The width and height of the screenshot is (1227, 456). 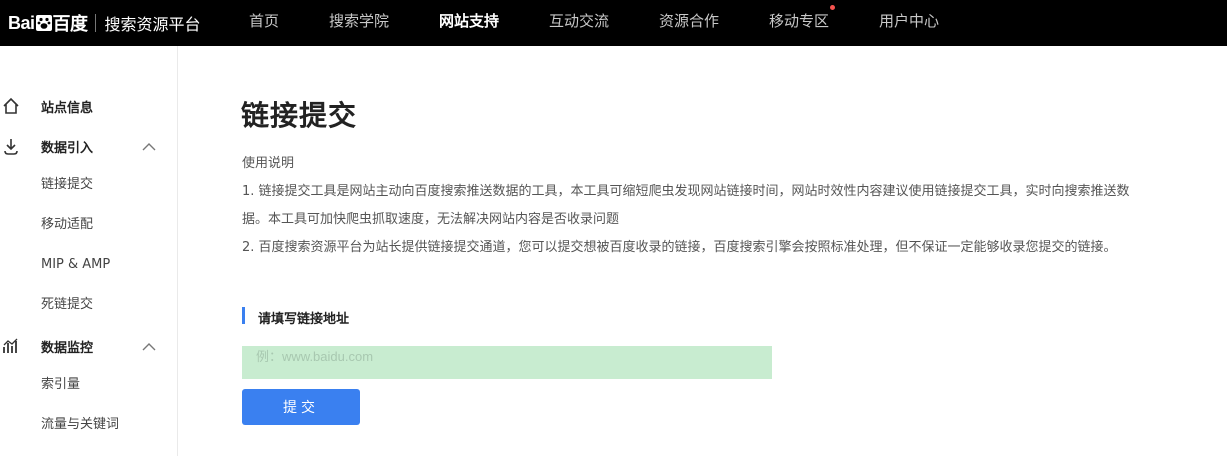 I want to click on sidebar-group-data-import: 数据引入, so click(x=88, y=146).